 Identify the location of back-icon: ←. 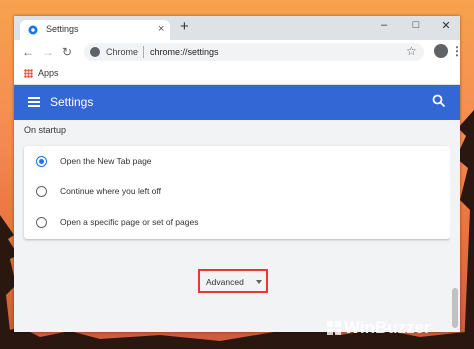
(28, 52).